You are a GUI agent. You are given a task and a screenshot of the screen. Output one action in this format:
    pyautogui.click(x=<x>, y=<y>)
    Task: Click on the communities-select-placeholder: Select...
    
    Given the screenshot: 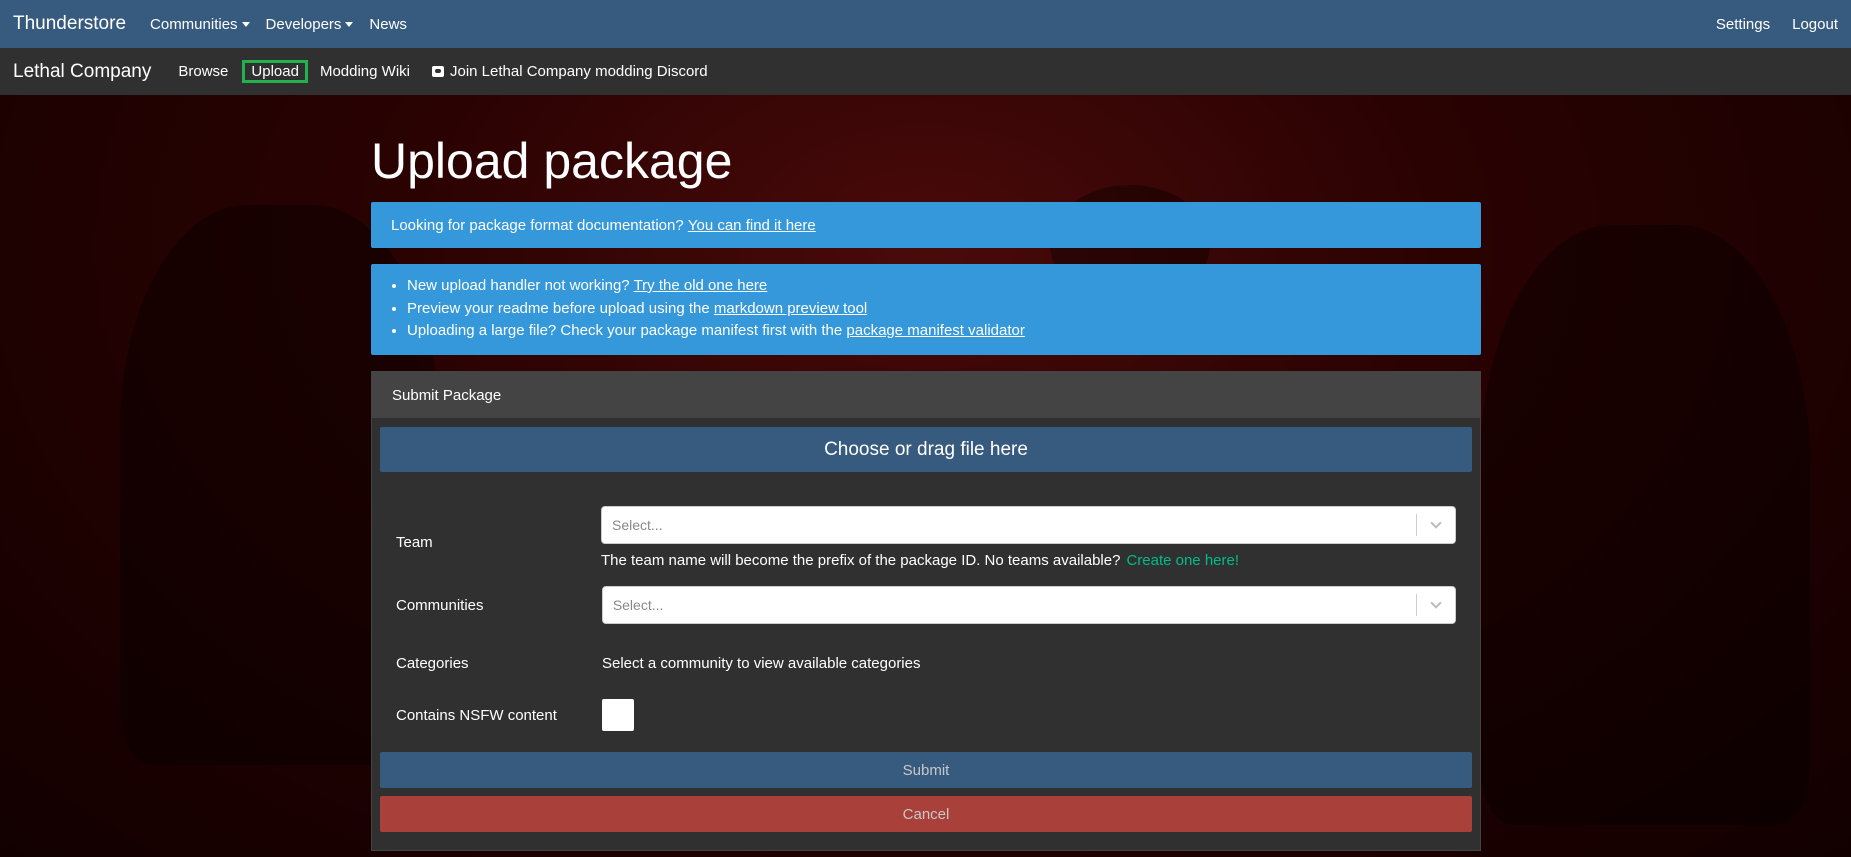 What is the action you would take?
    pyautogui.click(x=638, y=605)
    